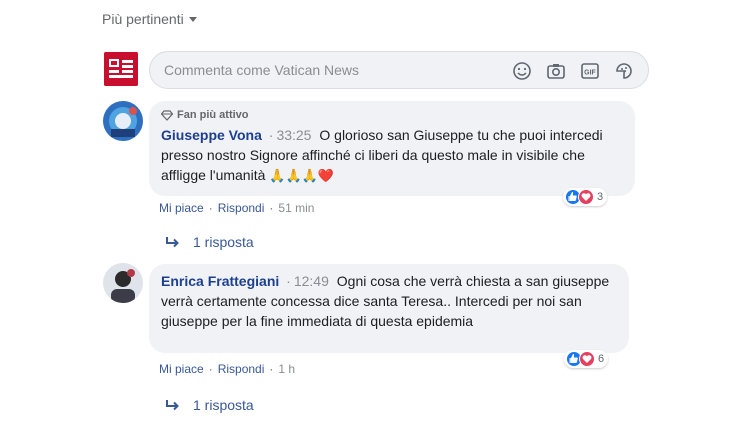 The width and height of the screenshot is (750, 422). Describe the element at coordinates (167, 115) in the screenshot. I see `diamond-icon` at that location.